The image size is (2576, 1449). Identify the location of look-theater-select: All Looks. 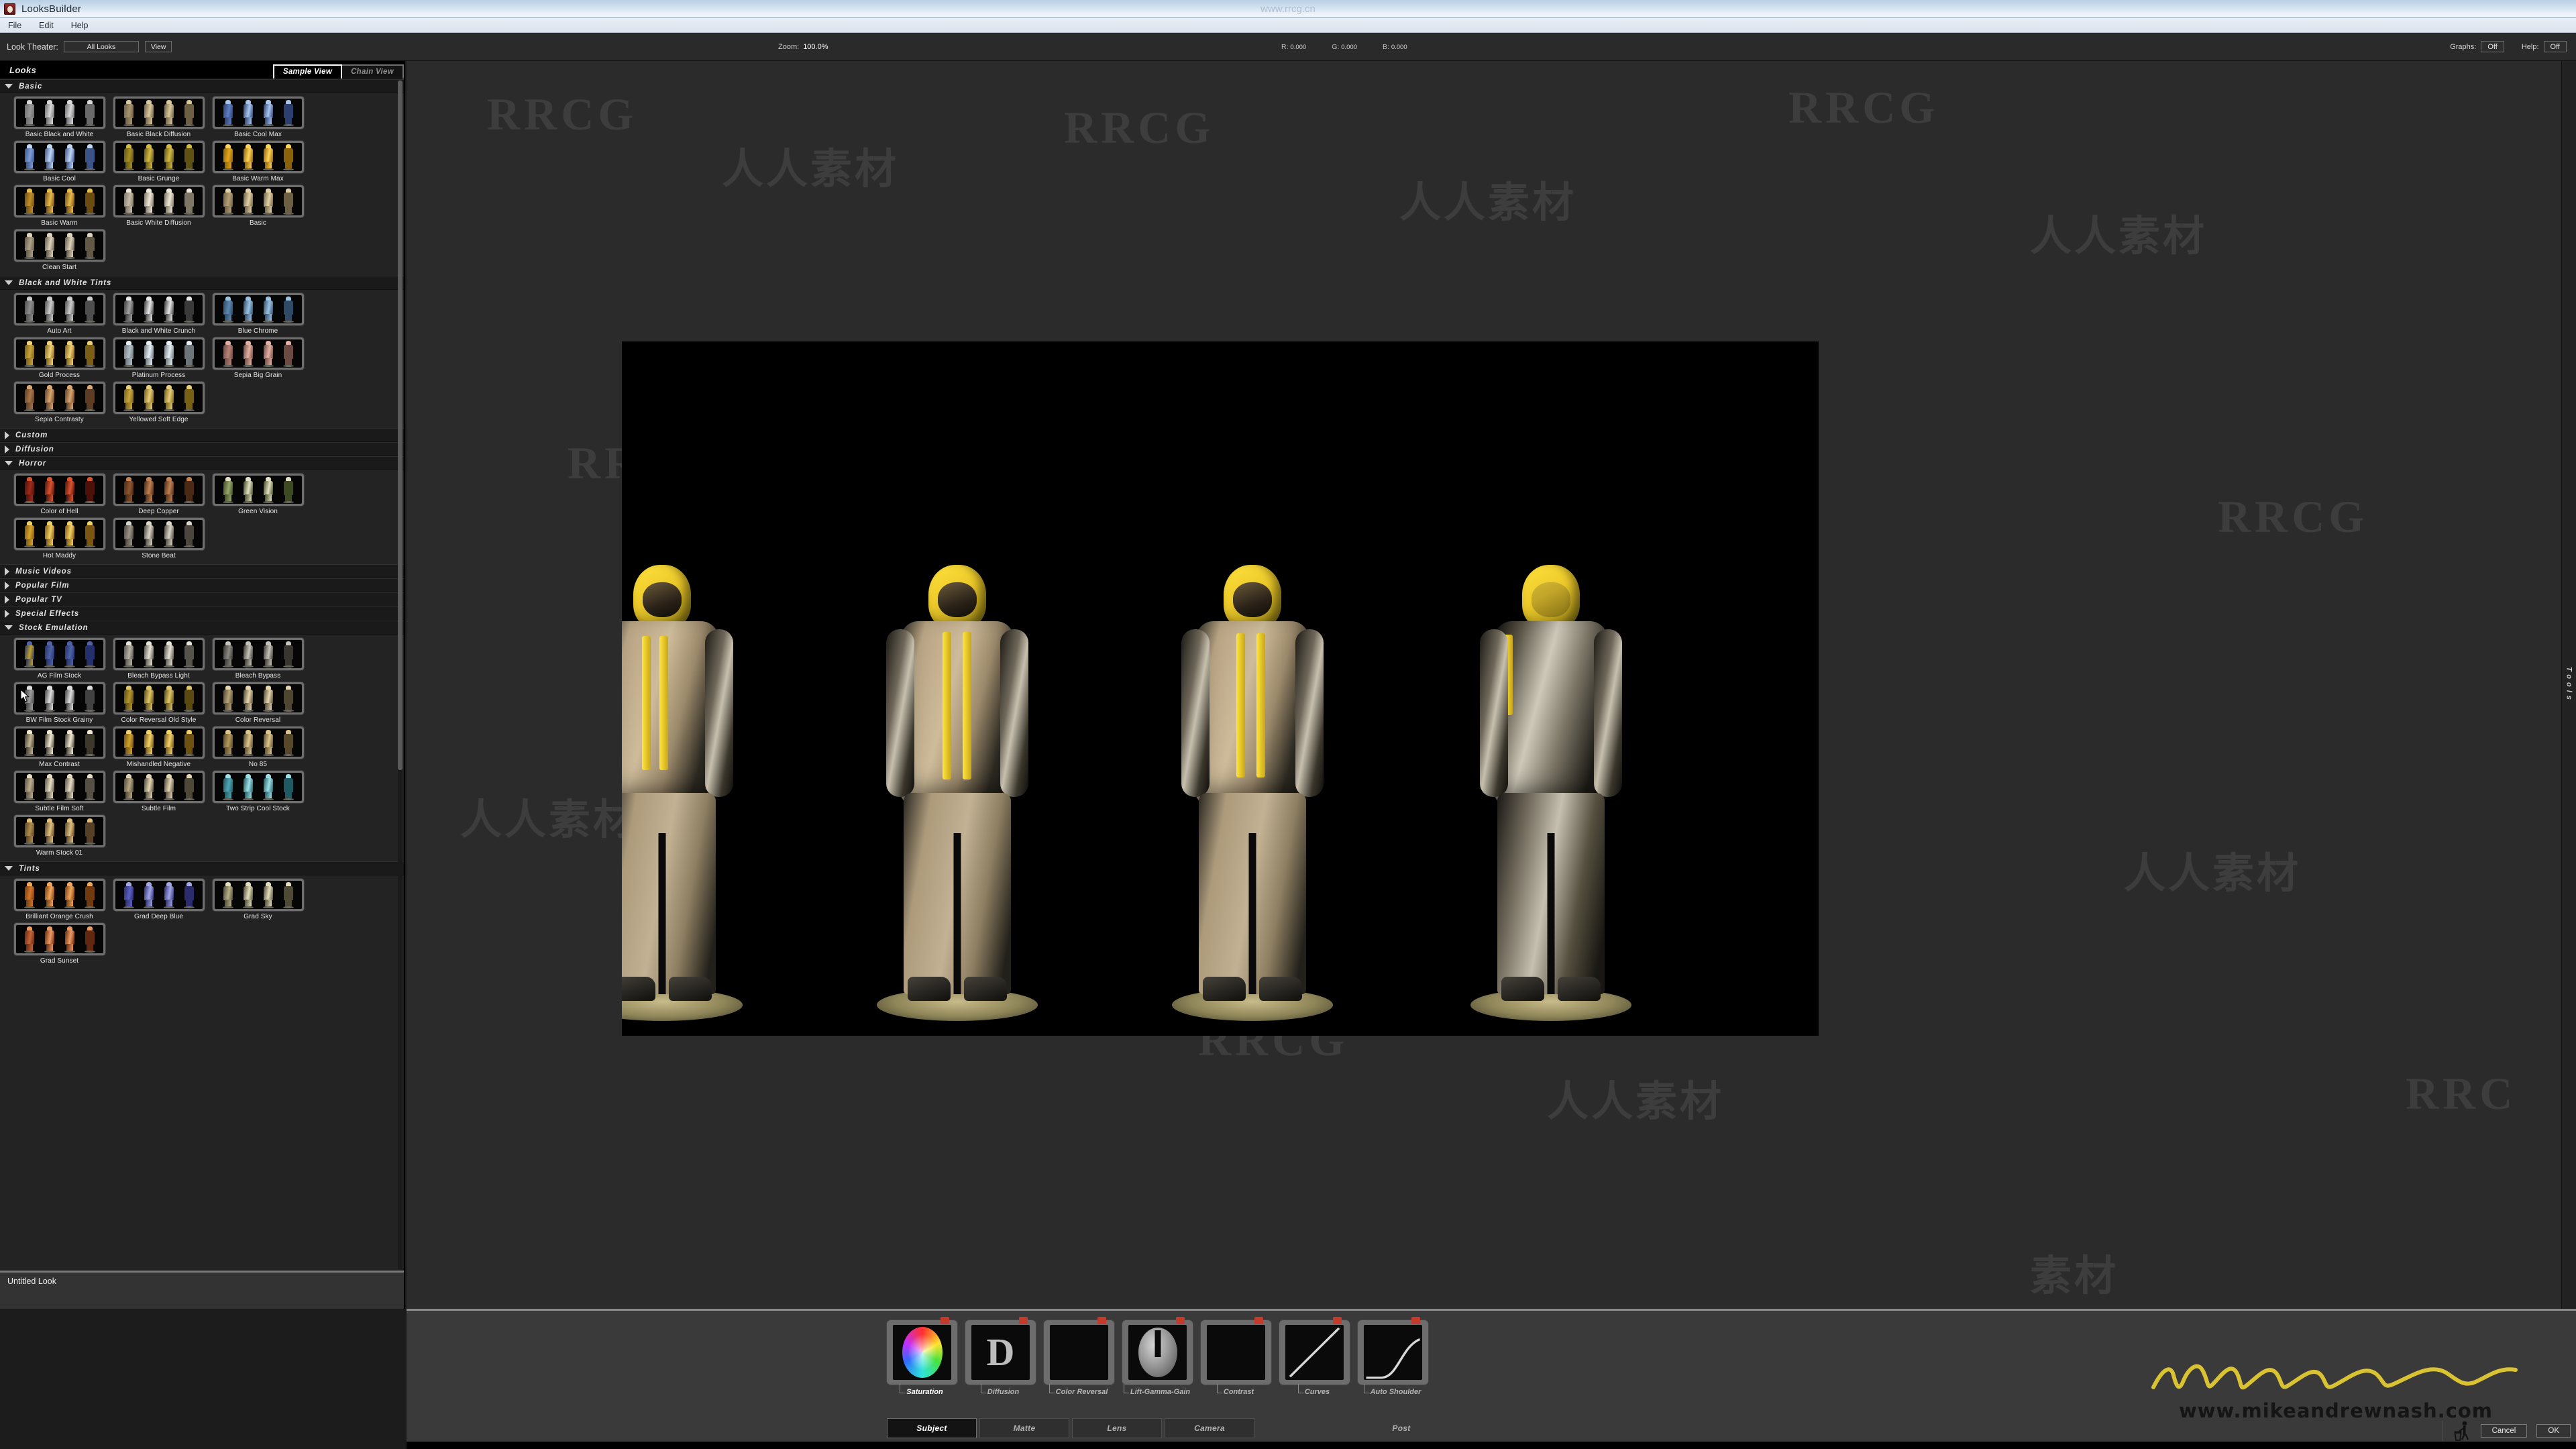
(101, 46).